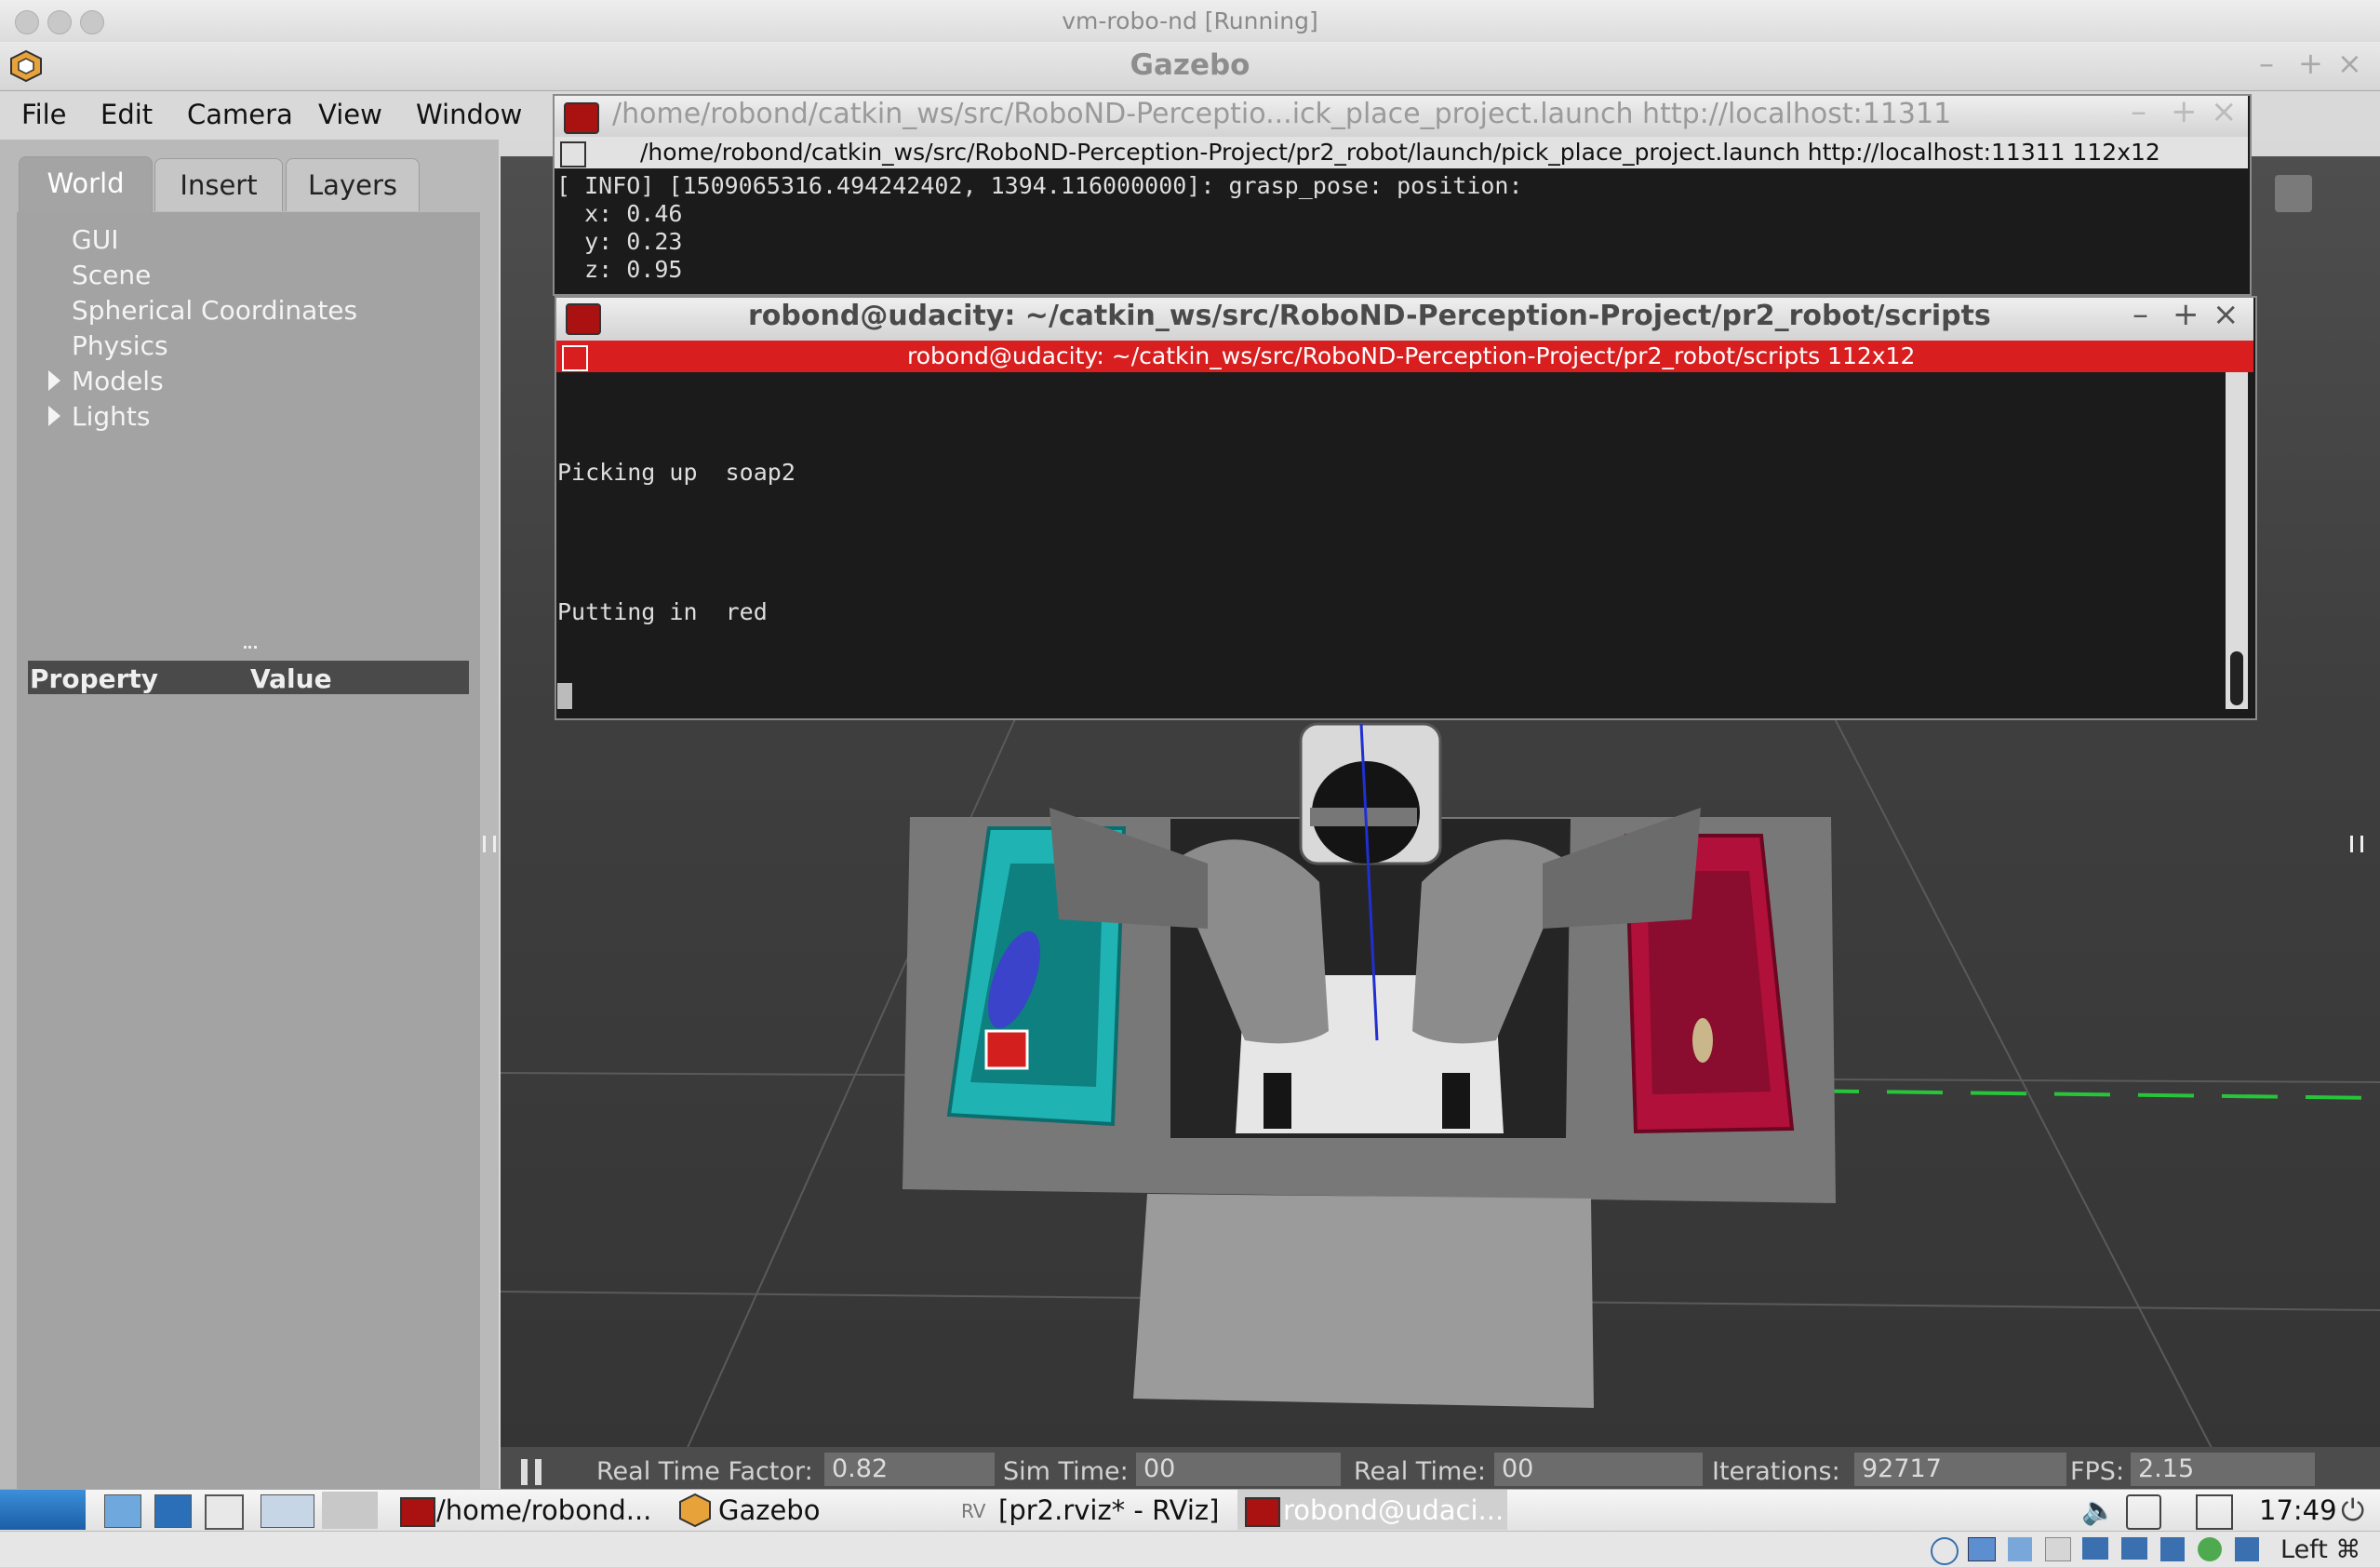  What do you see at coordinates (1108, 1510) in the screenshot?
I see `task-rviz: [pr2.rviz* - RViz]` at bounding box center [1108, 1510].